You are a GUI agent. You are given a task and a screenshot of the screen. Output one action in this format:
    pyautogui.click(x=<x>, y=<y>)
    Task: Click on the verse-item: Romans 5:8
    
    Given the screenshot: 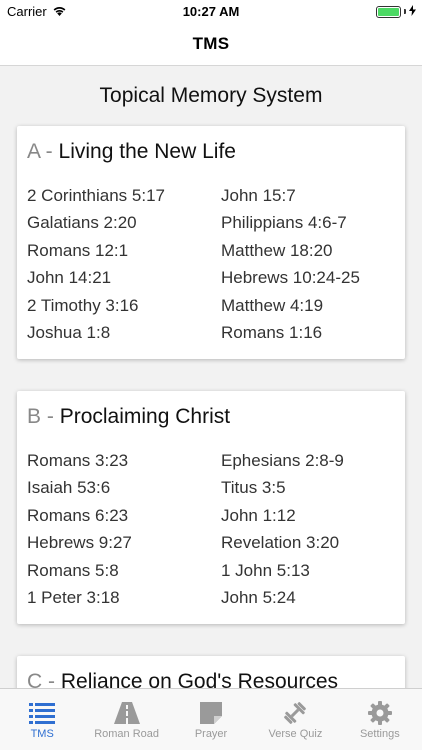 What is the action you would take?
    pyautogui.click(x=124, y=570)
    